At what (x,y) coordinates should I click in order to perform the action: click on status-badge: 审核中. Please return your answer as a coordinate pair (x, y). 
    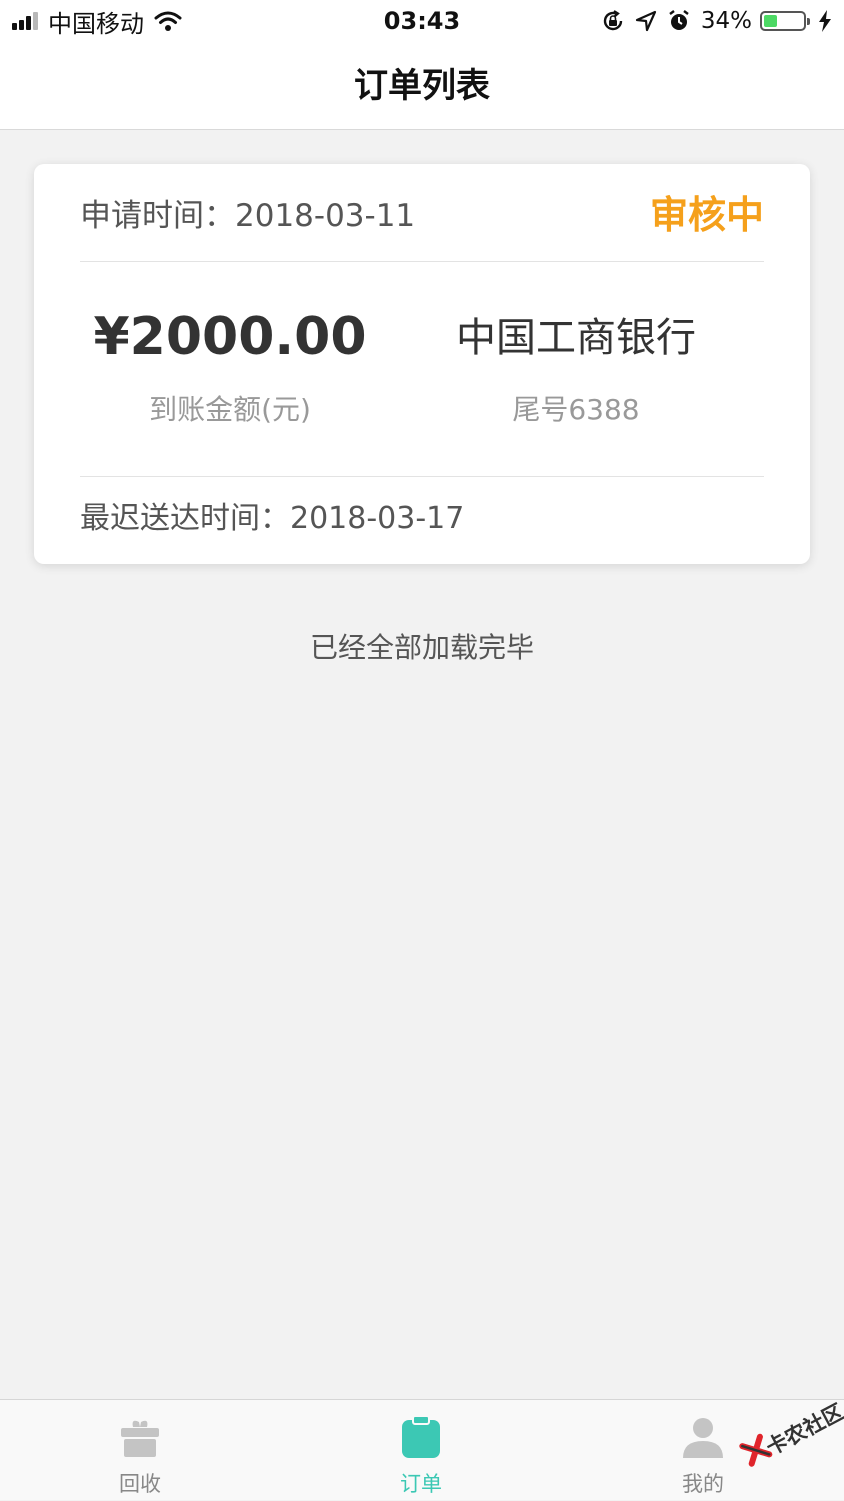
    Looking at the image, I should click on (706, 215).